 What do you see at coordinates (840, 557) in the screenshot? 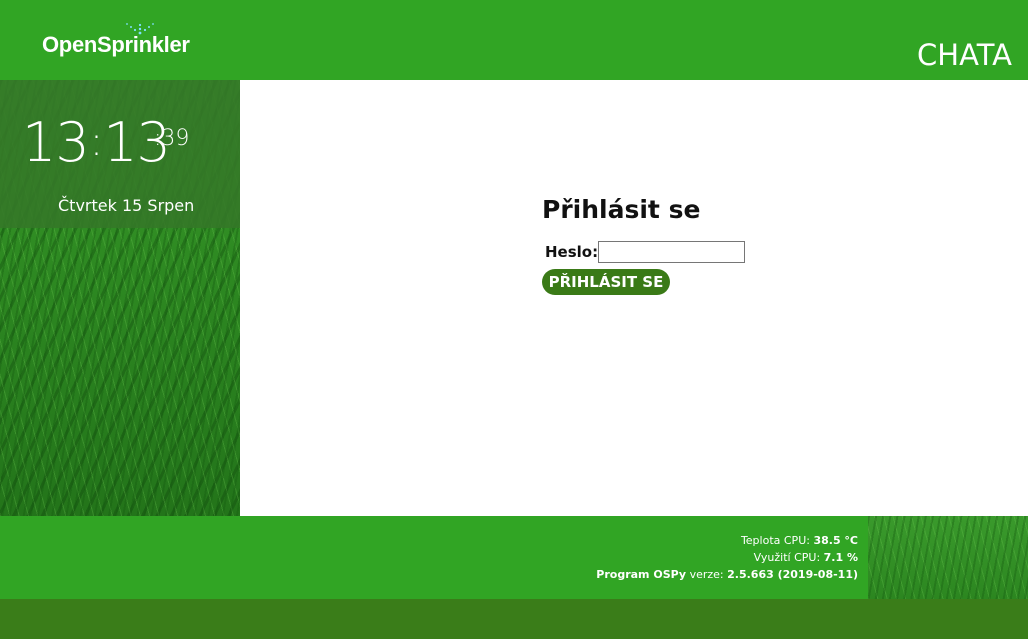
I see `cpu-usage-value: 7.1 %` at bounding box center [840, 557].